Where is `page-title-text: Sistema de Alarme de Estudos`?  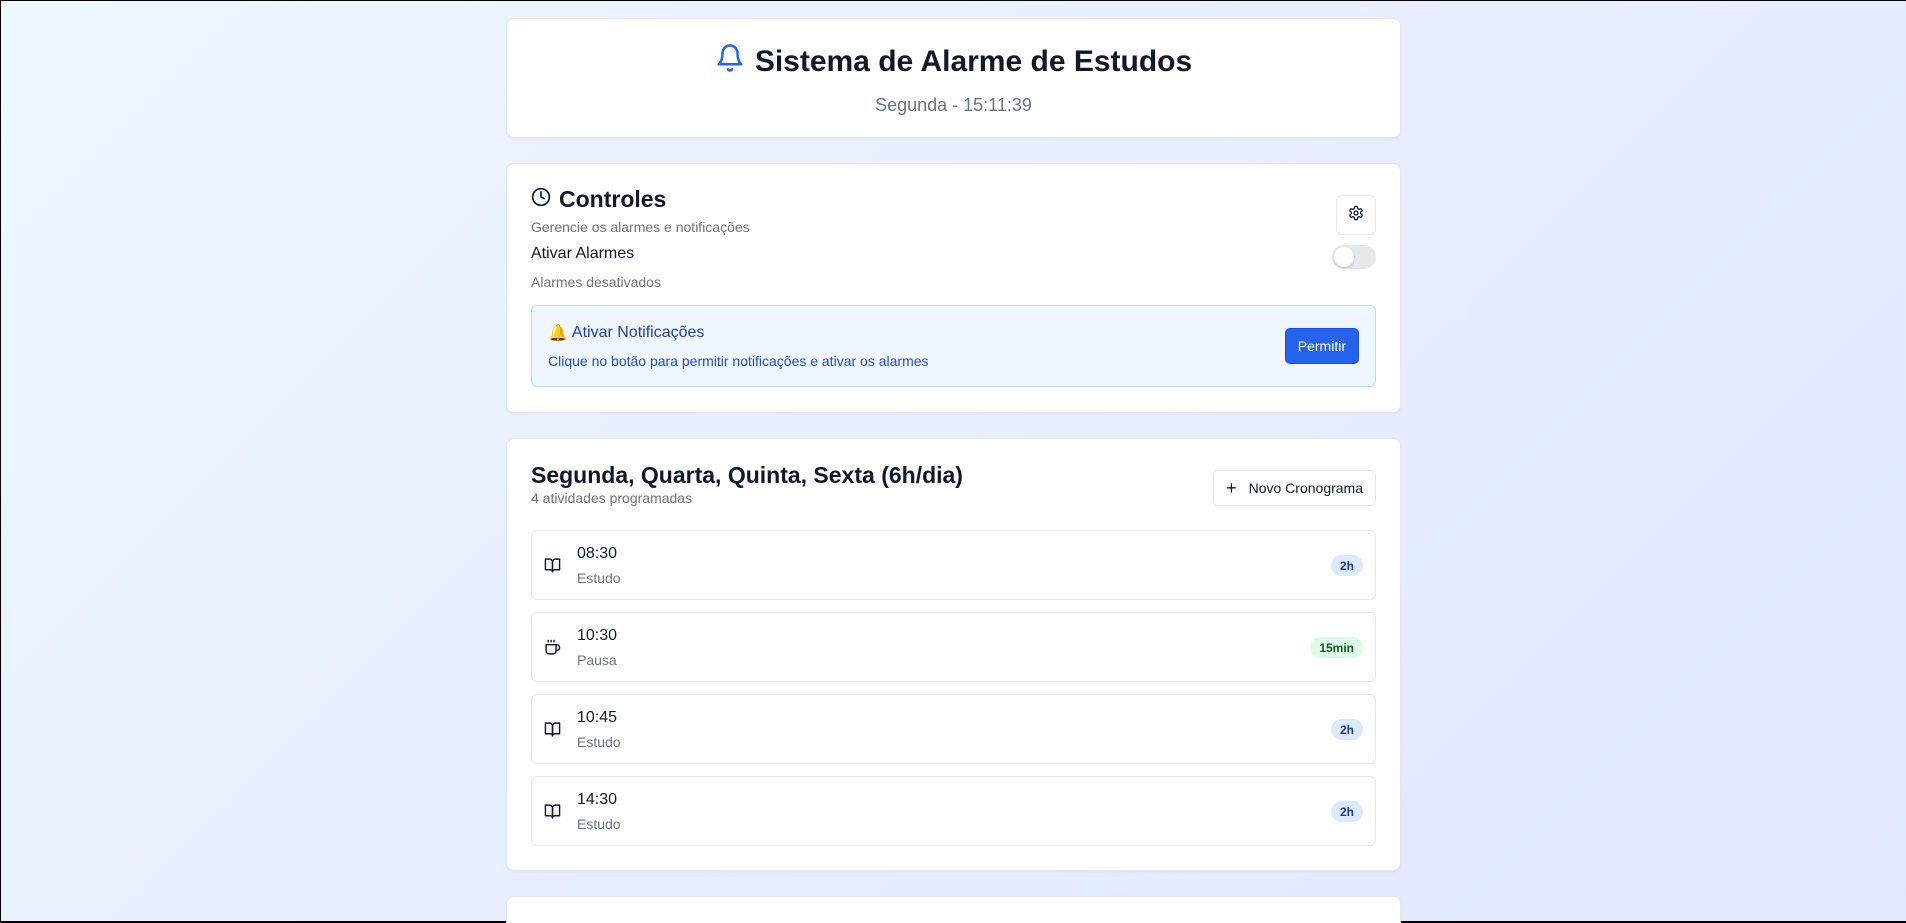
page-title-text: Sistema de Alarme de Estudos is located at coordinates (973, 61).